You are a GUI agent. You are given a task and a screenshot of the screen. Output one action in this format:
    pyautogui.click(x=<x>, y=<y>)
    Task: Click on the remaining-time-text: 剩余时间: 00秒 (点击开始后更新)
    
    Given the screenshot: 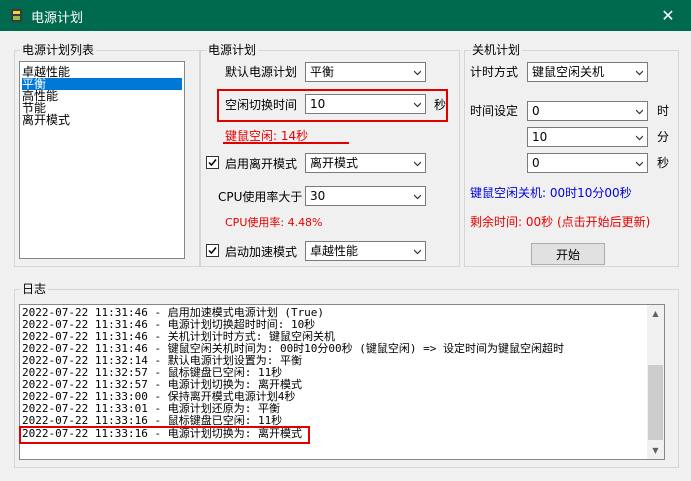 What is the action you would take?
    pyautogui.click(x=560, y=222)
    